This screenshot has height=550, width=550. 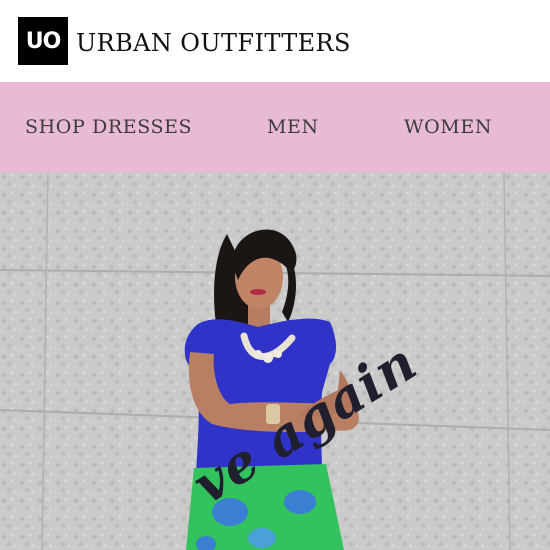 What do you see at coordinates (448, 127) in the screenshot?
I see `nav-women: WOMEN` at bounding box center [448, 127].